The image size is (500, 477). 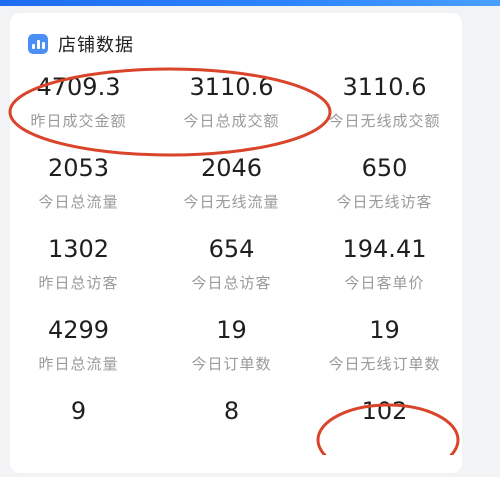 I want to click on metric-label: 昨日总访客, so click(x=78, y=283).